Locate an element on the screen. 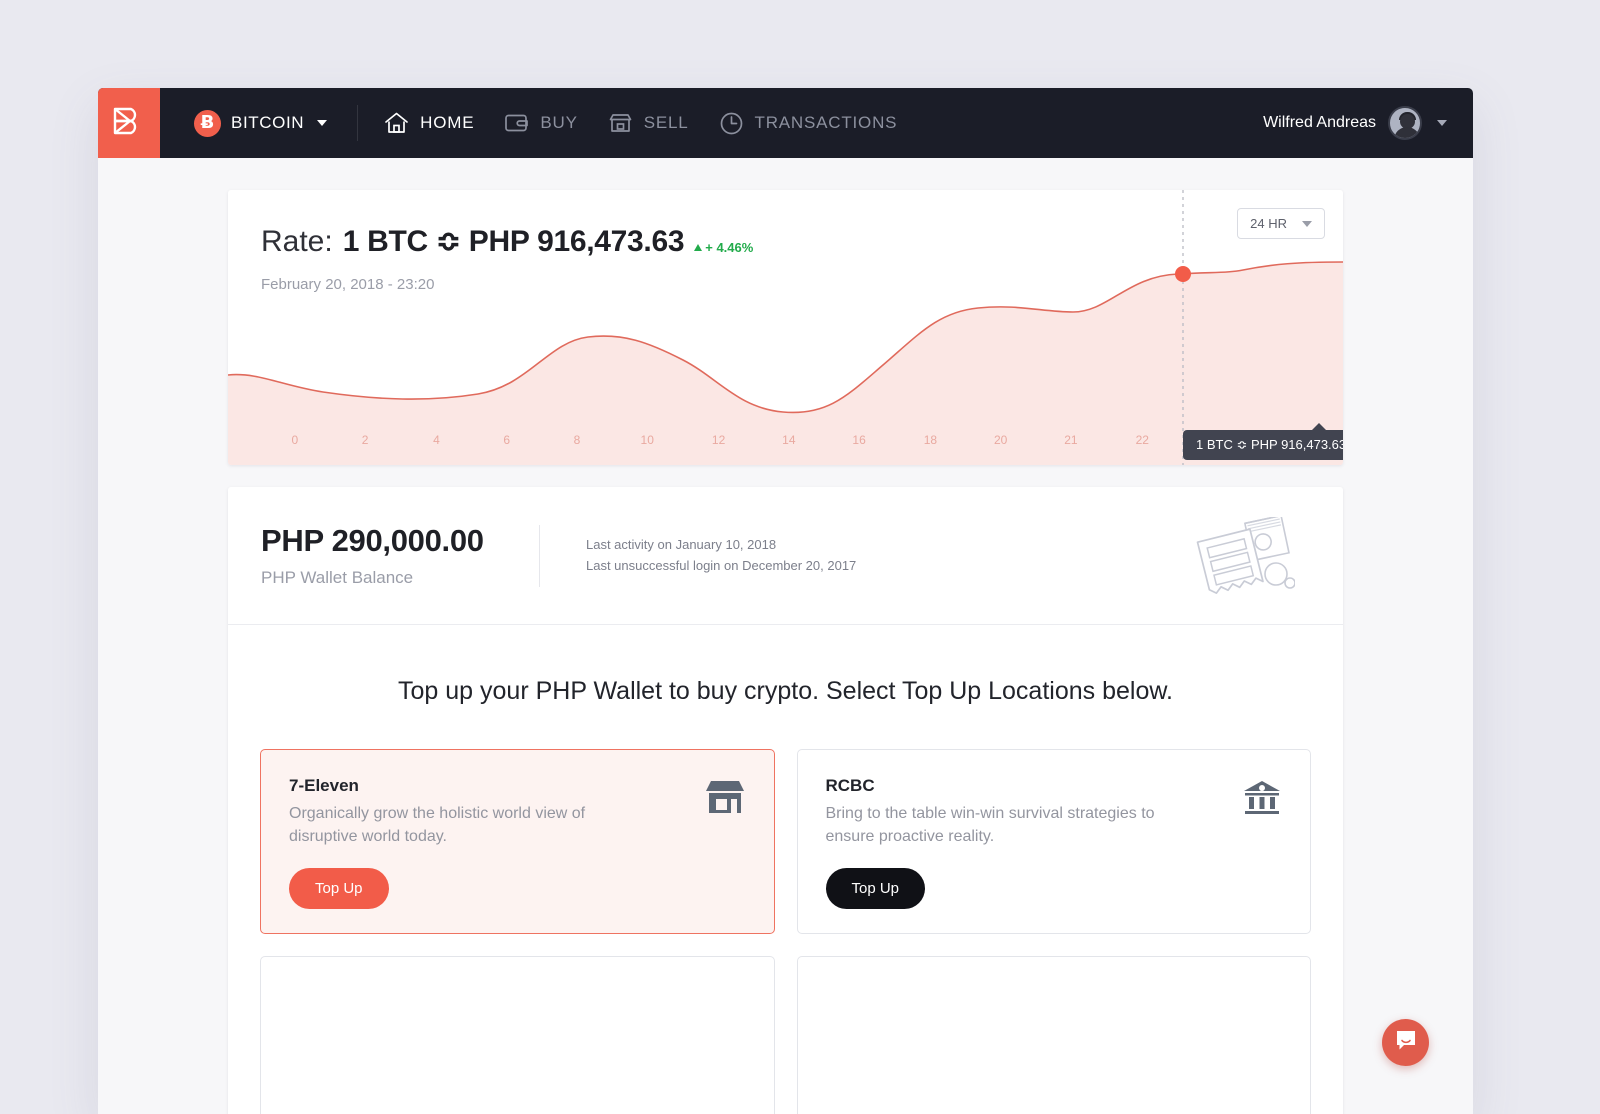 The width and height of the screenshot is (1600, 1114). nav-item-home: HOME is located at coordinates (429, 123).